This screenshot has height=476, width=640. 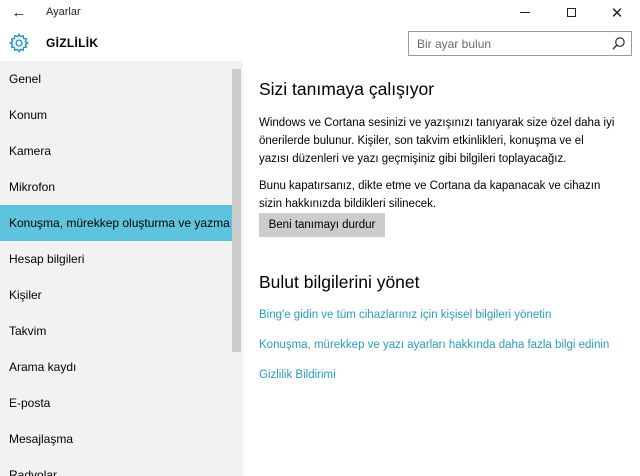 I want to click on sidebar-item-hesap-bilgileri: Hesap bilgileri, so click(x=116, y=259).